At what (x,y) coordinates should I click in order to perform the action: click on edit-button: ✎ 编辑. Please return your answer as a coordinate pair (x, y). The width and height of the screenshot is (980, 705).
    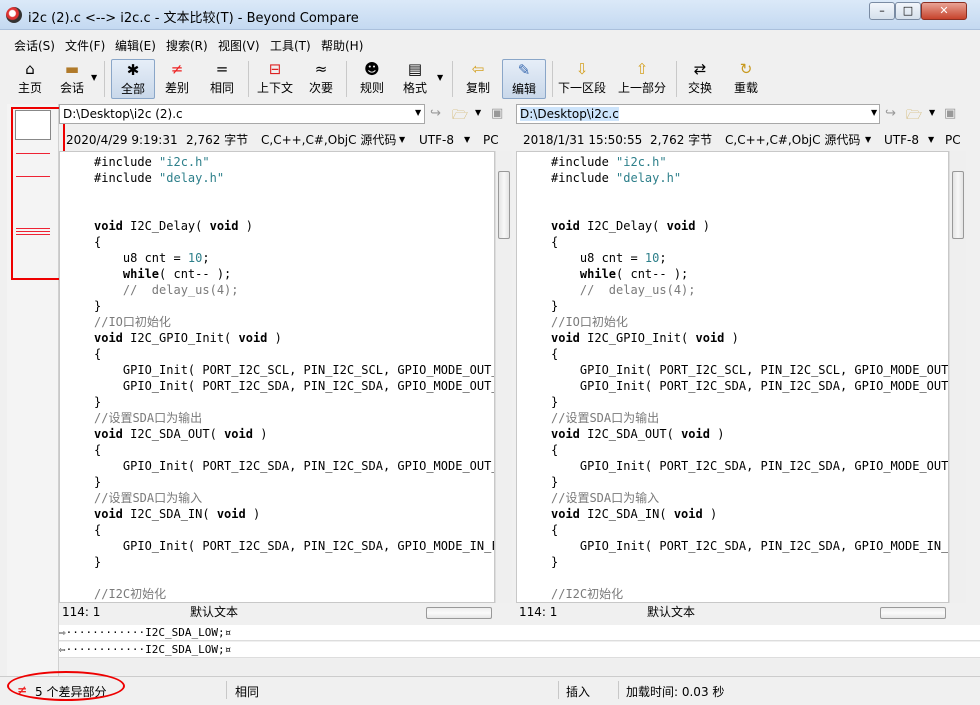
    Looking at the image, I should click on (524, 79).